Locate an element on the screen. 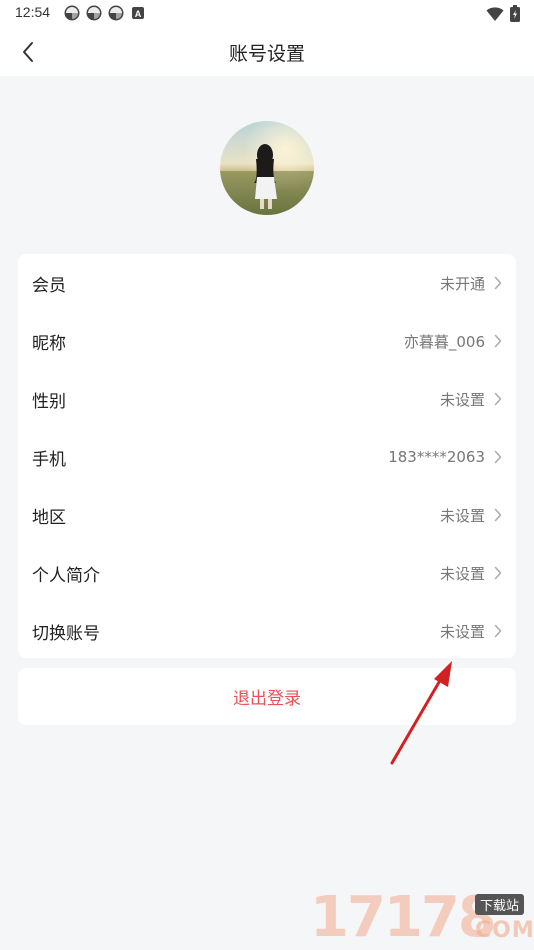  annotation-arrow-icon is located at coordinates (421, 713).